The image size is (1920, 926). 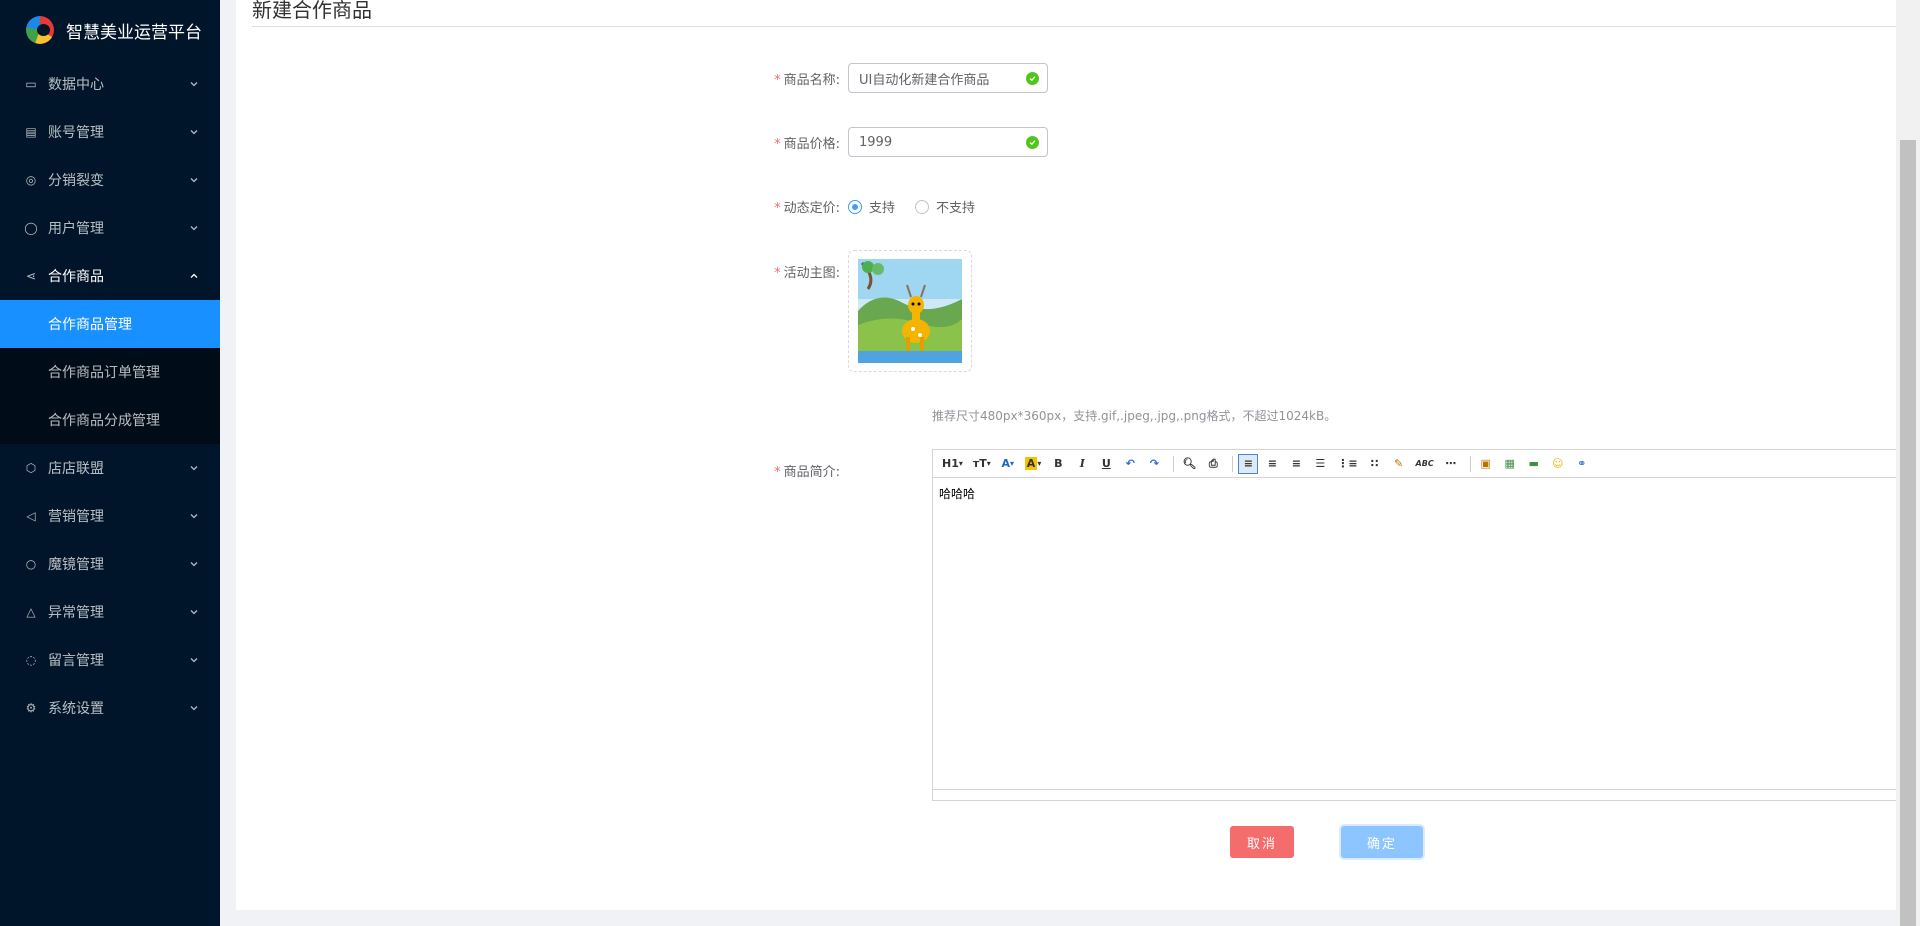 What do you see at coordinates (1189, 464) in the screenshot?
I see `preview-icon: 🔍︎` at bounding box center [1189, 464].